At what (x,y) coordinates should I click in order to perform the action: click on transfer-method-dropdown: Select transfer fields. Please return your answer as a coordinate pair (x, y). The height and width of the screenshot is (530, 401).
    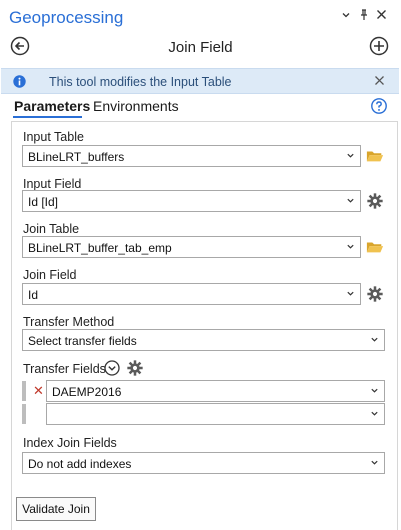
    Looking at the image, I should click on (203, 340).